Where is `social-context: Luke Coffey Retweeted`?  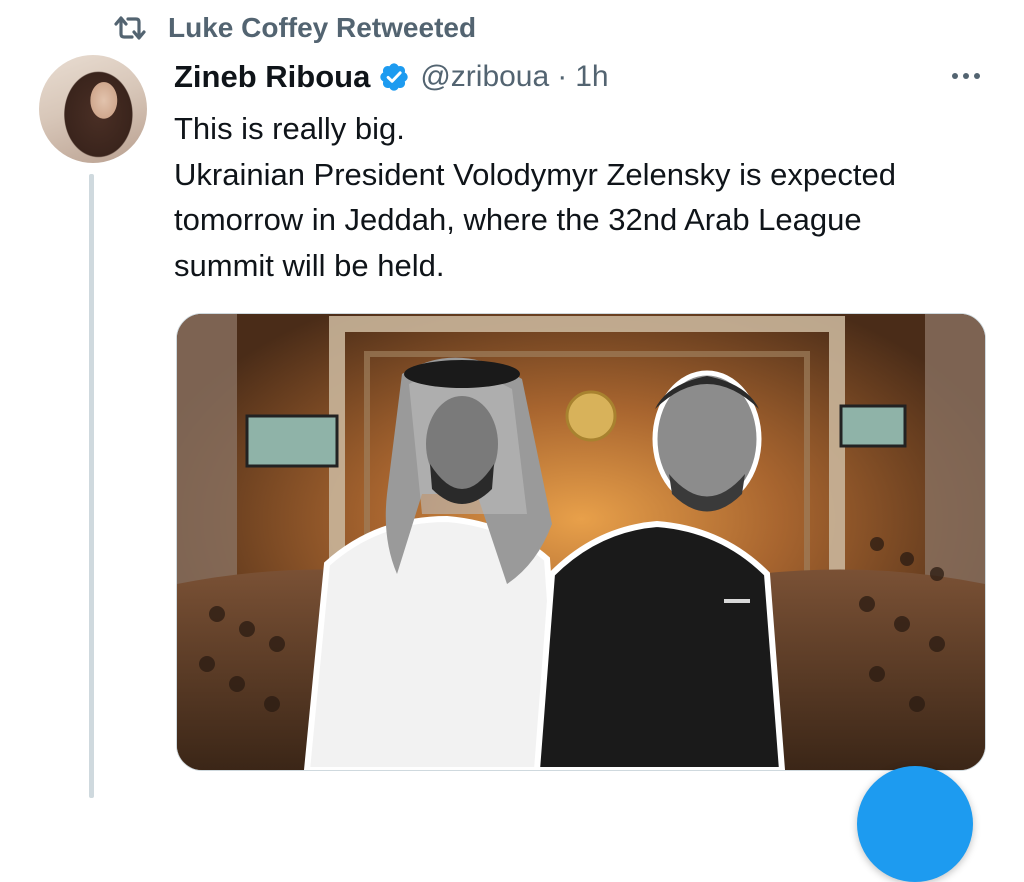
social-context: Luke Coffey Retweeted is located at coordinates (294, 28).